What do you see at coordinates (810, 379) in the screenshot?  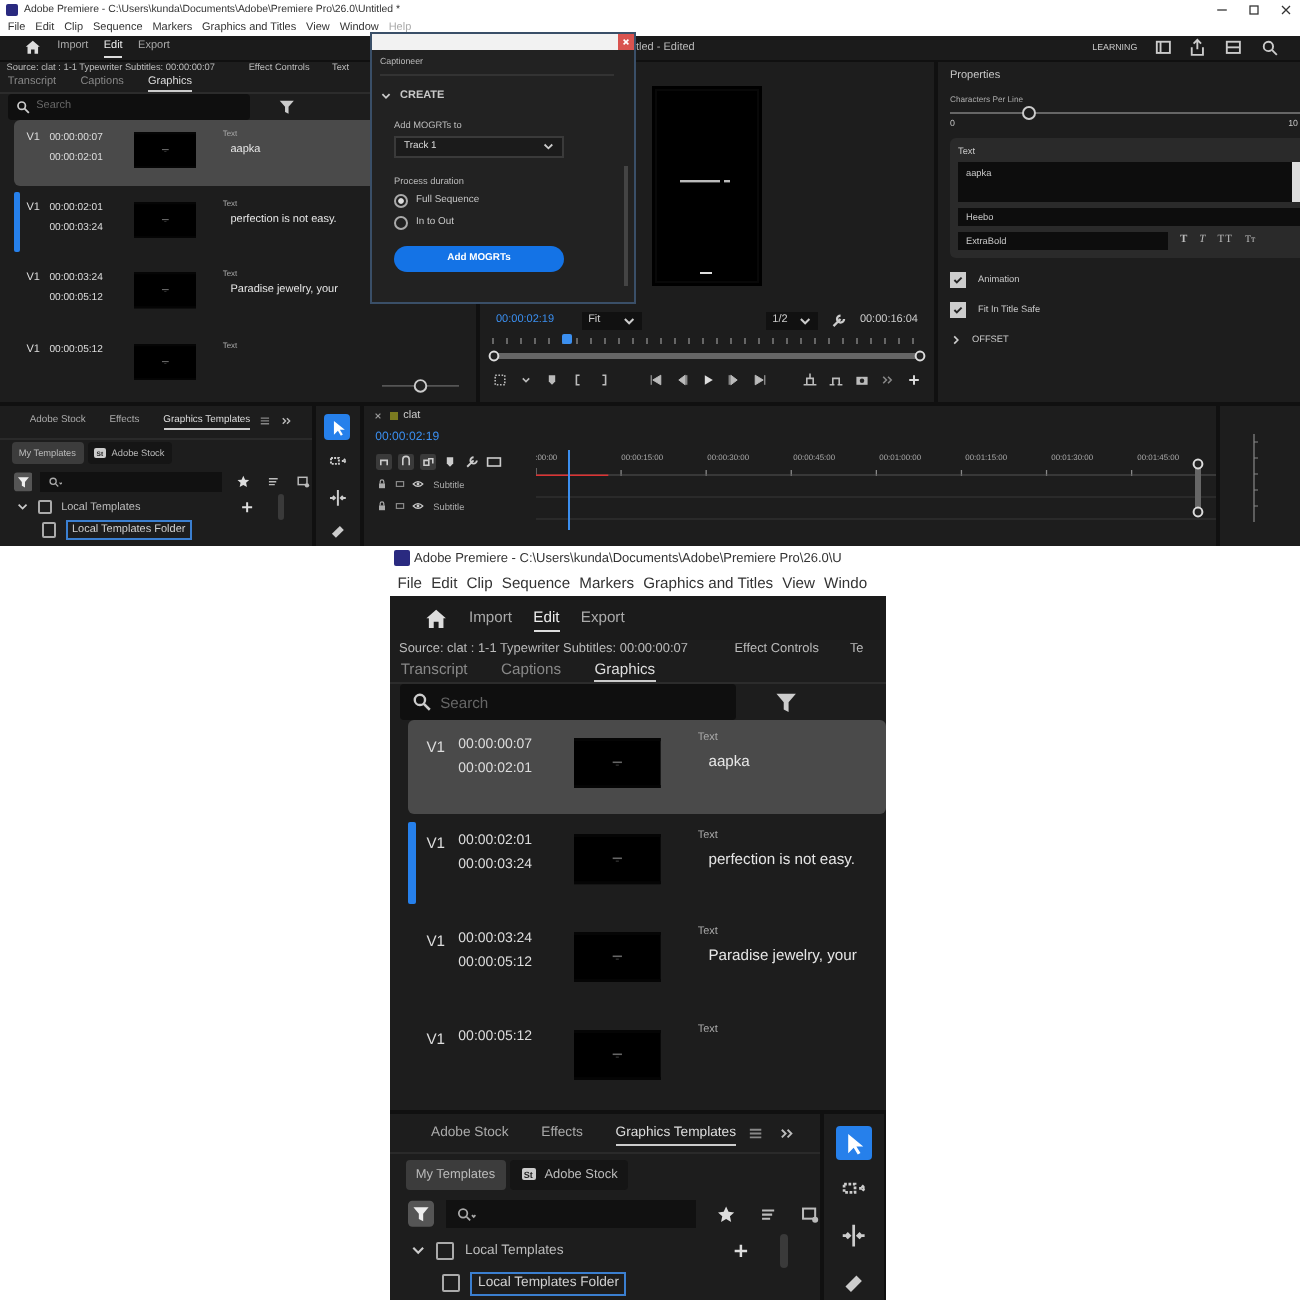 I see `lift-icon` at bounding box center [810, 379].